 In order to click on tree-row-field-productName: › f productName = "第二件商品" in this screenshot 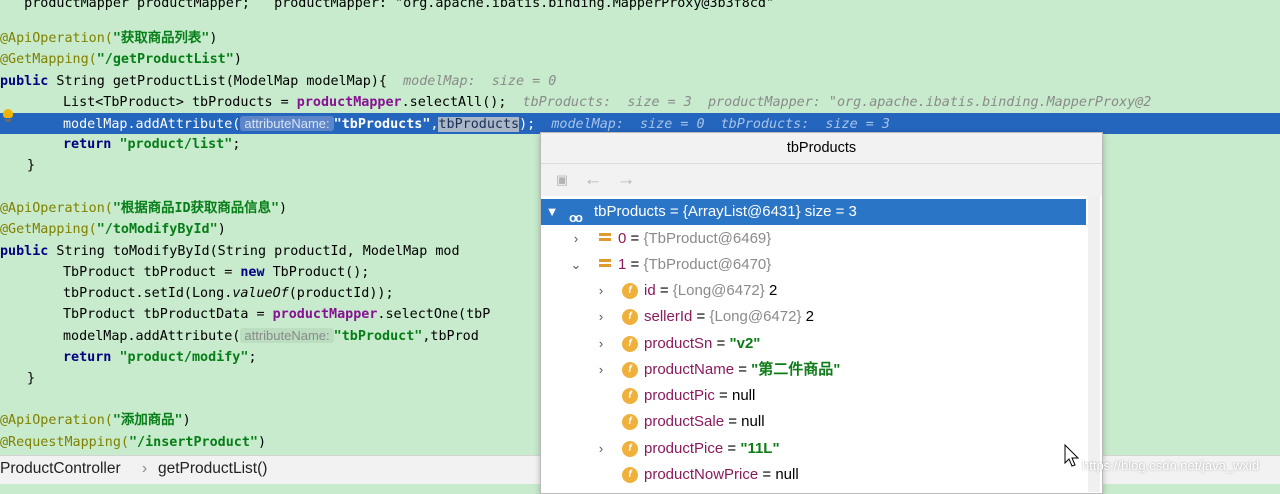, I will do `click(813, 370)`.